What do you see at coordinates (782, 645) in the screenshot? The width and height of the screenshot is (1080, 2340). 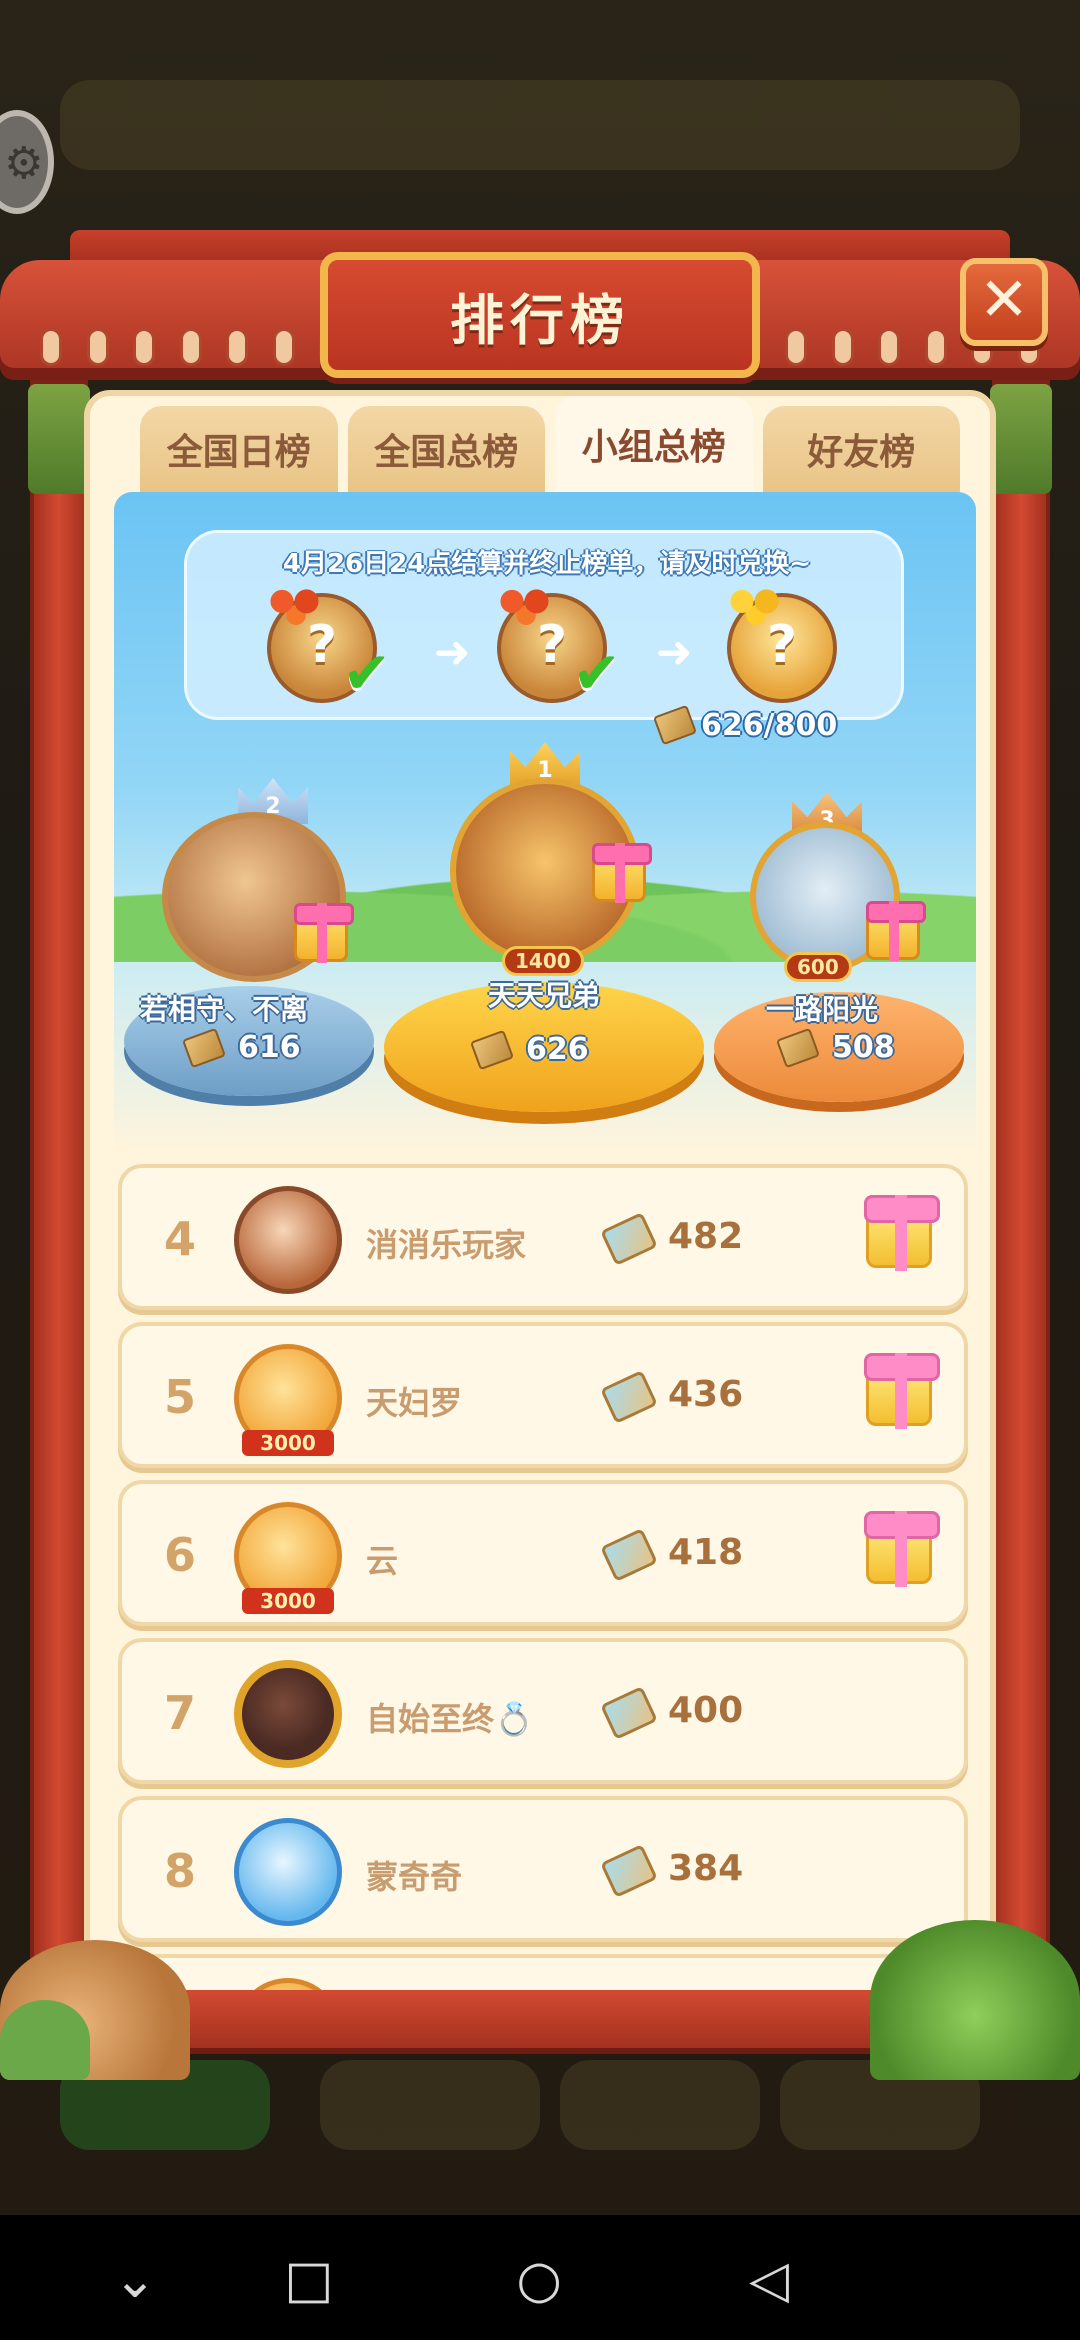 I see `mystery-icon: ?` at bounding box center [782, 645].